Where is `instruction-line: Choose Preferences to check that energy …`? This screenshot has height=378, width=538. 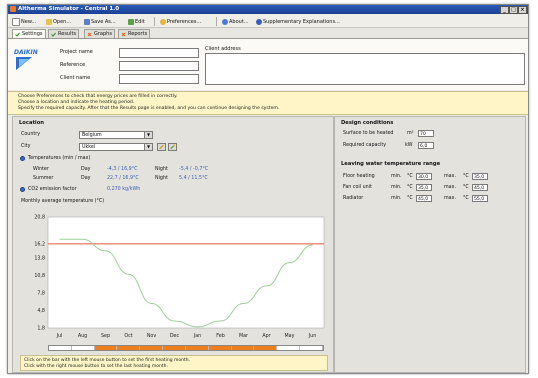 instruction-line: Choose Preferences to check that energy … is located at coordinates (98, 96).